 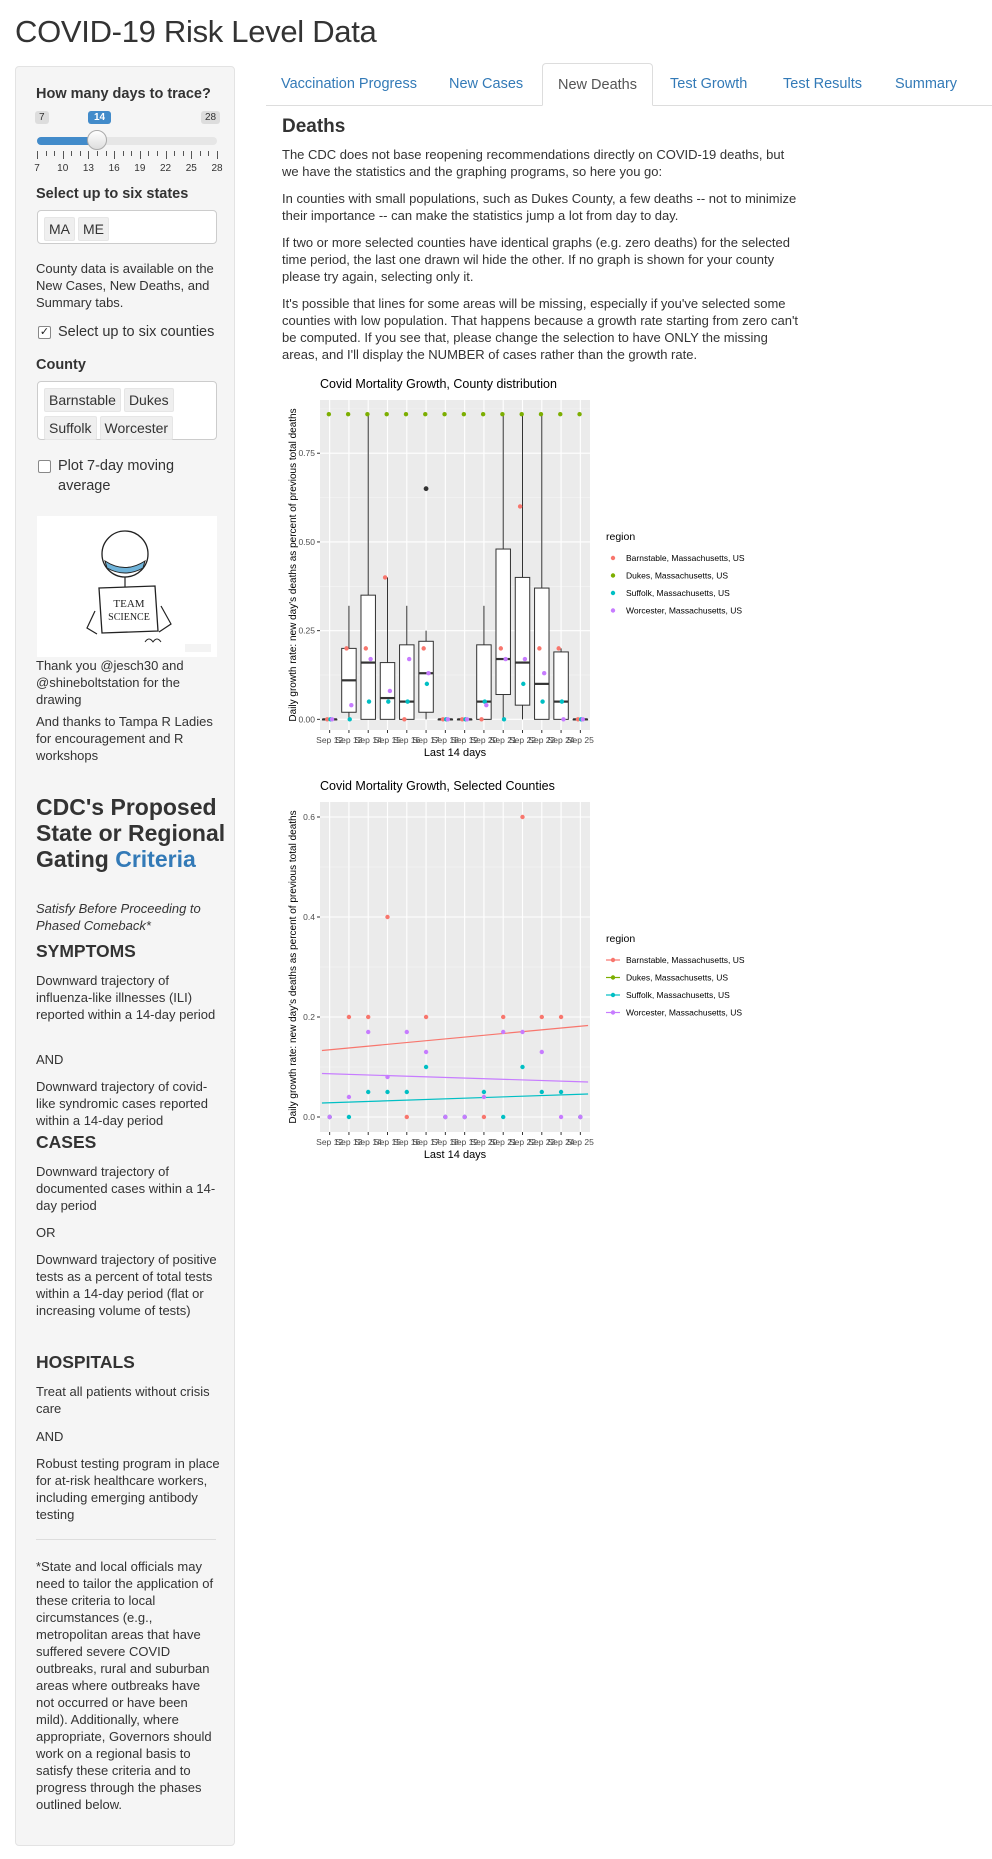 I want to click on state-chip: MA, so click(x=59, y=229).